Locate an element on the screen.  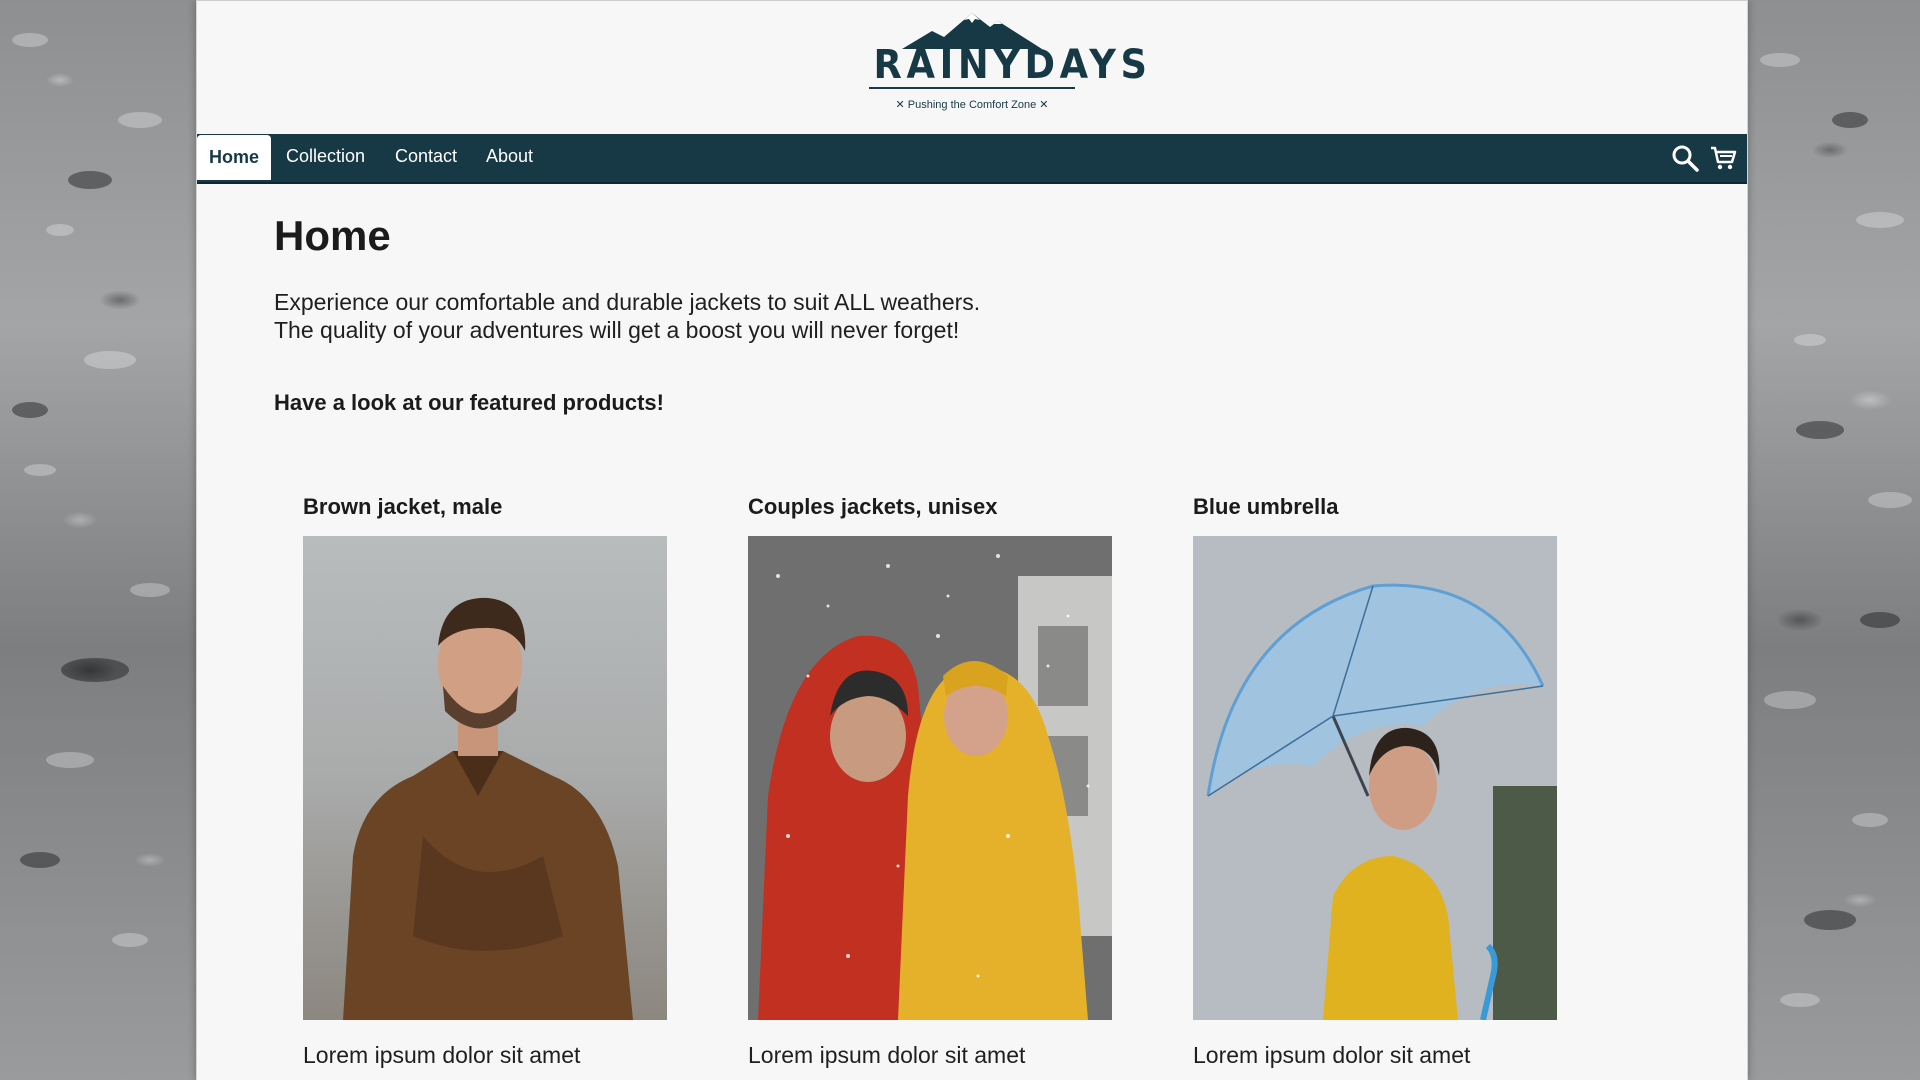
nav-item-home: Home is located at coordinates (234, 157).